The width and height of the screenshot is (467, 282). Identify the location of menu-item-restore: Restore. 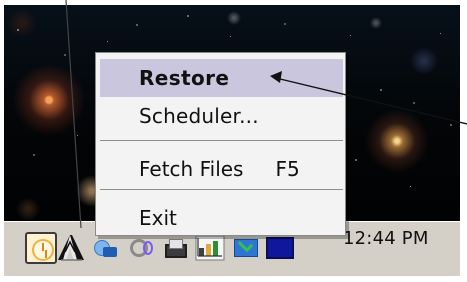
(221, 78).